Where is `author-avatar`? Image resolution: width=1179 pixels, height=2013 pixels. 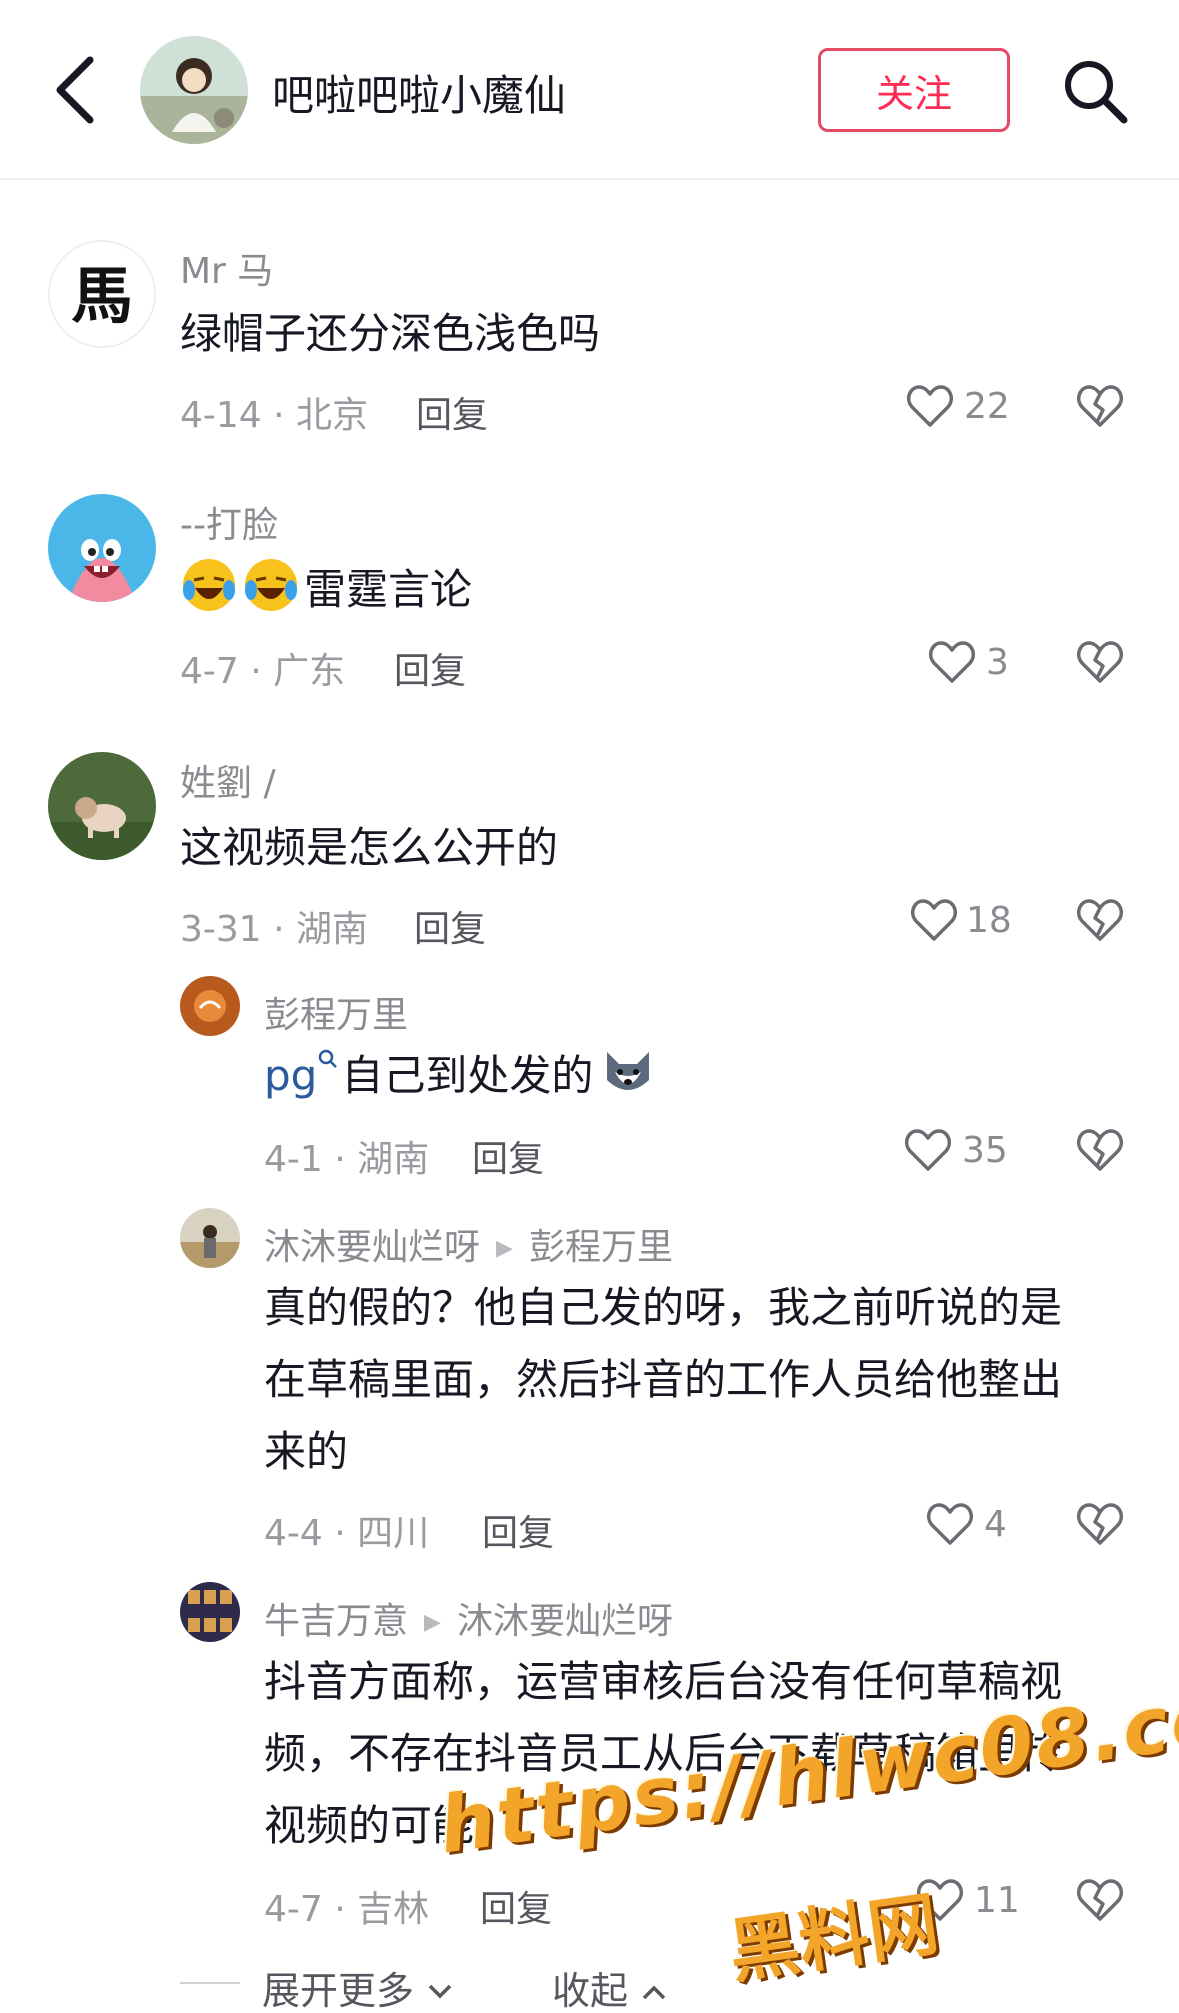 author-avatar is located at coordinates (194, 90).